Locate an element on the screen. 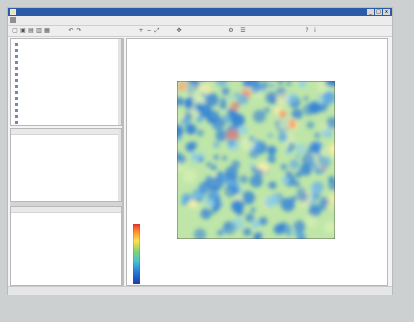 This screenshot has height=322, width=414. pan-icon: ✥ is located at coordinates (179, 31).